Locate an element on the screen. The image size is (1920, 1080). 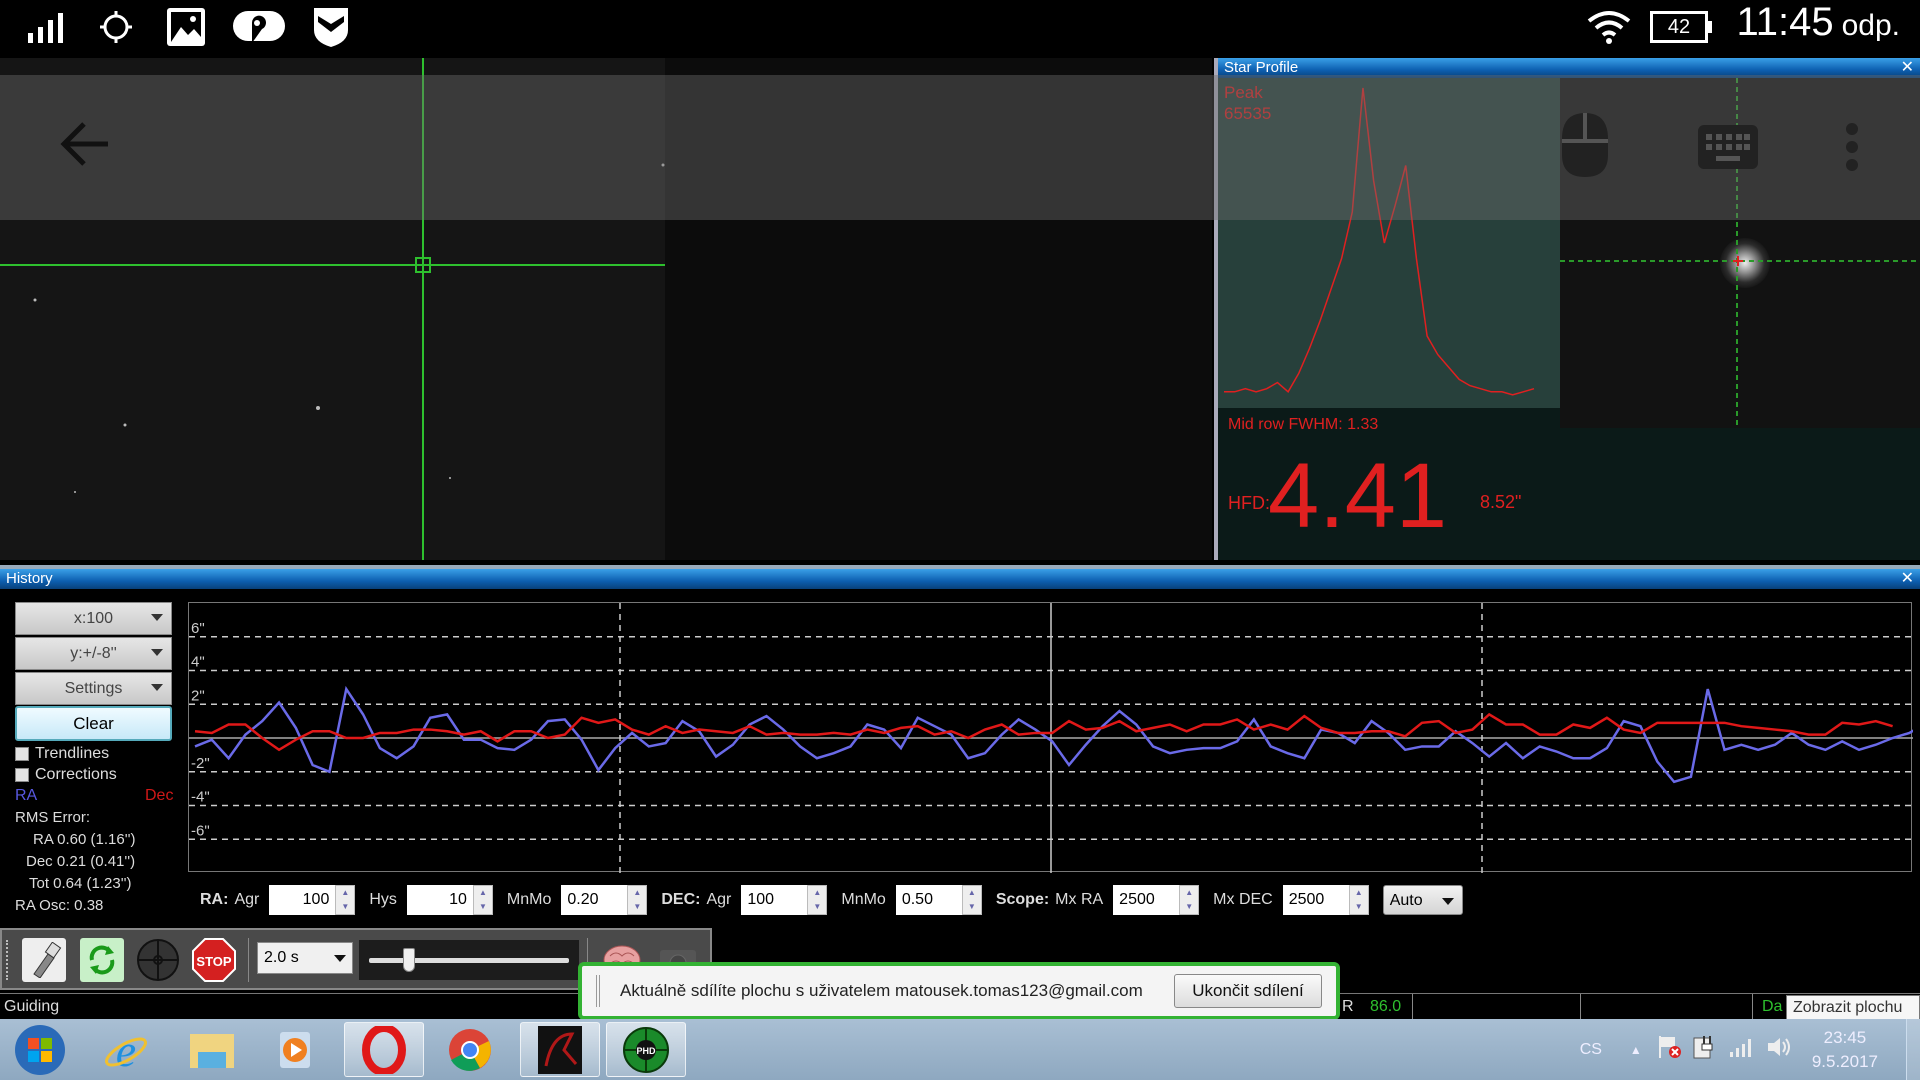
y-tick-label: -4" is located at coordinates (200, 797).